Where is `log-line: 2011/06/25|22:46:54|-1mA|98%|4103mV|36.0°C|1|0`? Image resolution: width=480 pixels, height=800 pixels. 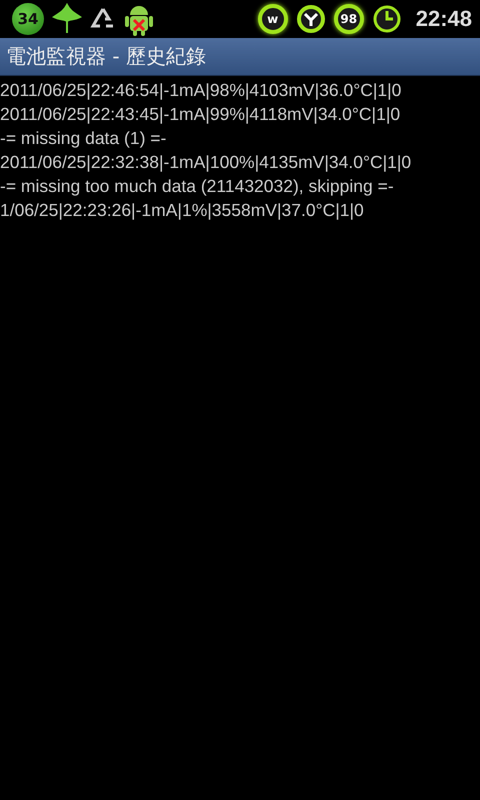 log-line: 2011/06/25|22:46:54|-1mA|98%|4103mV|36.0°C|1|0 is located at coordinates (201, 90).